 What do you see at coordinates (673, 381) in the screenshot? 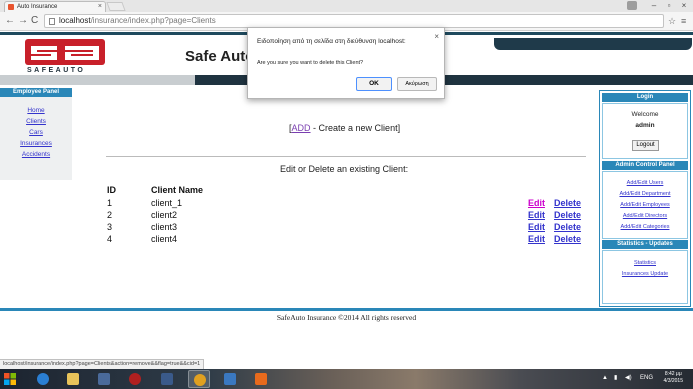
I see `clock-date: 4/3/2015` at bounding box center [673, 381].